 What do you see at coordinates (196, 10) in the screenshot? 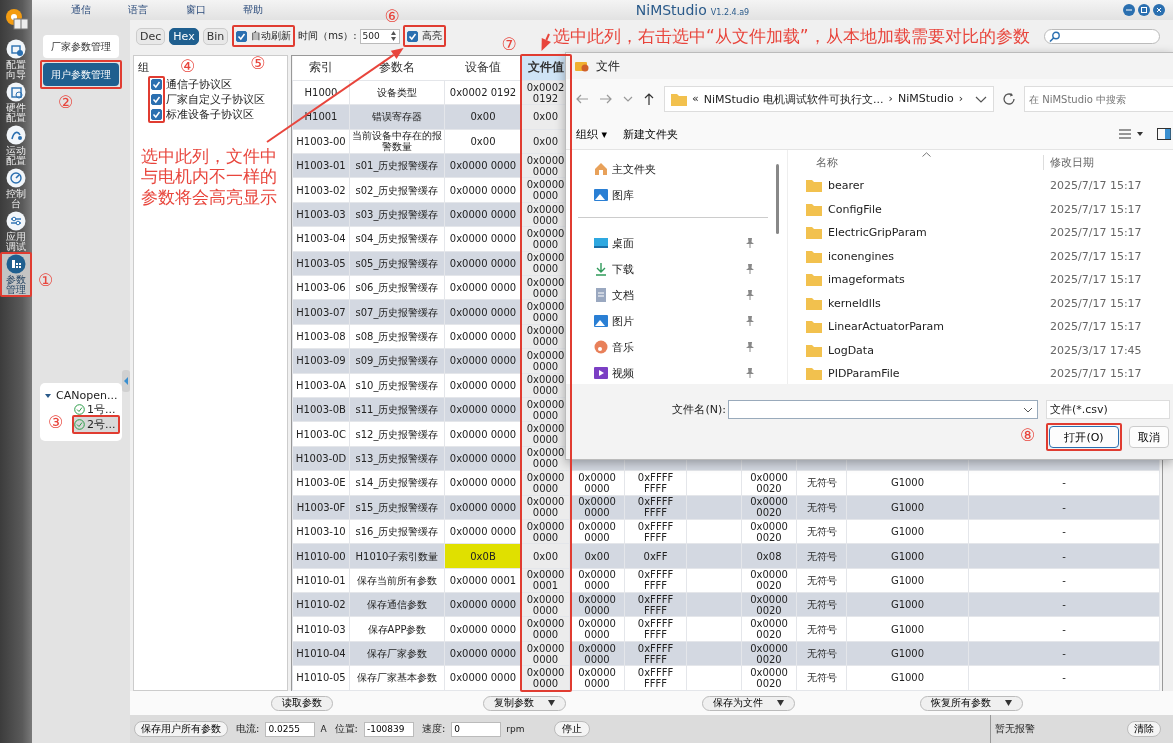
I see `menu-item: 窗口` at bounding box center [196, 10].